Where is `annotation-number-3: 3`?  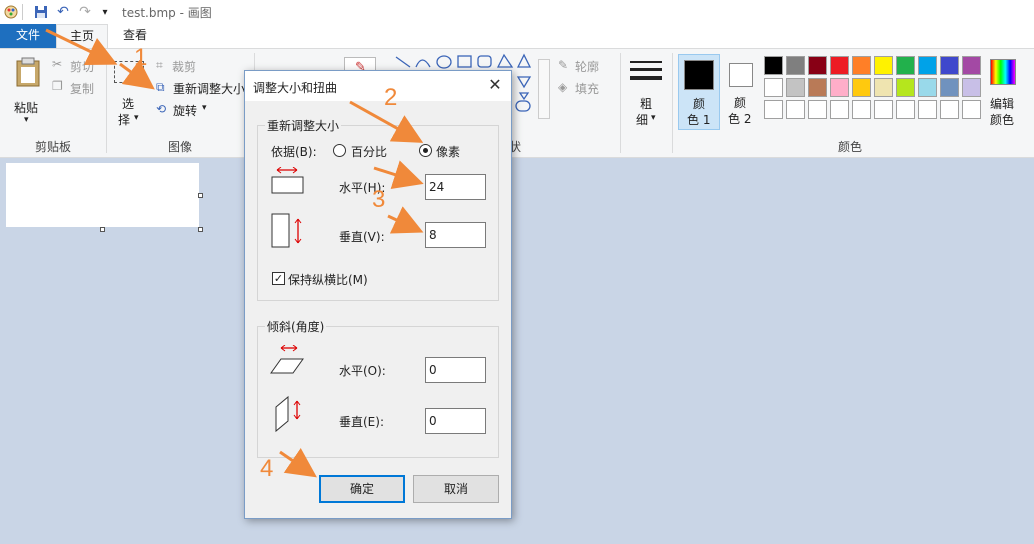
annotation-number-3: 3 is located at coordinates (379, 199).